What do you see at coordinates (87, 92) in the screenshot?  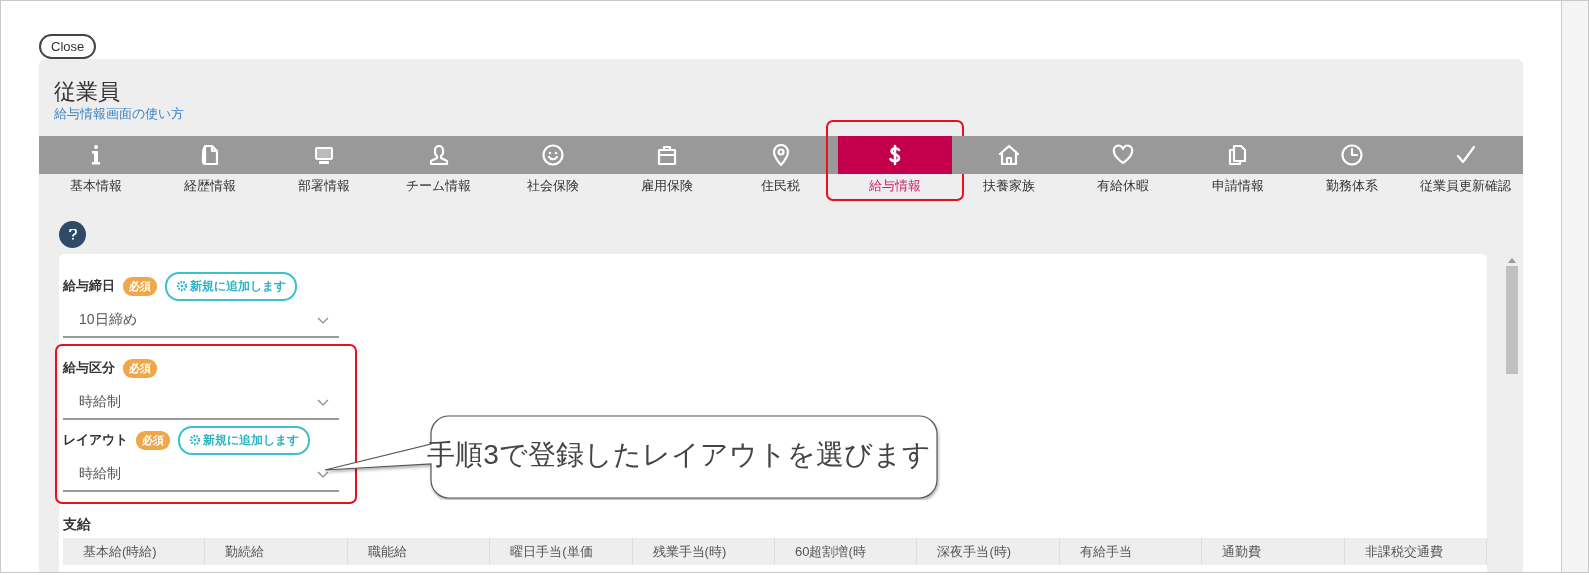 I see `page-title: 従業員` at bounding box center [87, 92].